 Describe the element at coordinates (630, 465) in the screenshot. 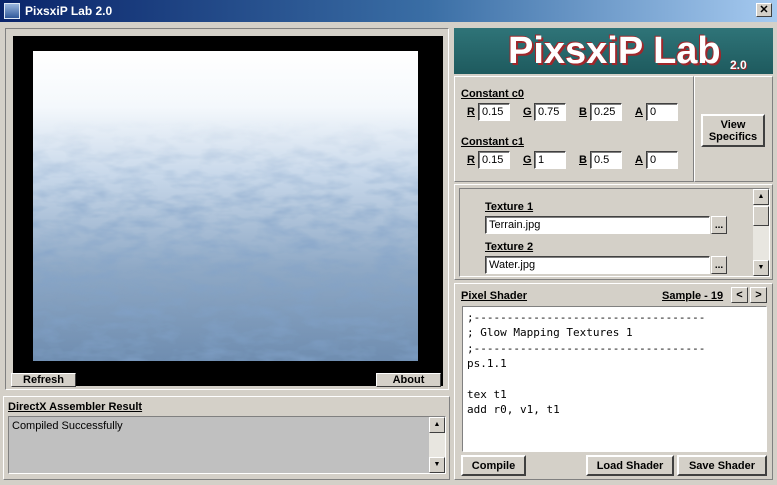

I see `load-shader-button: Load Shader` at that location.